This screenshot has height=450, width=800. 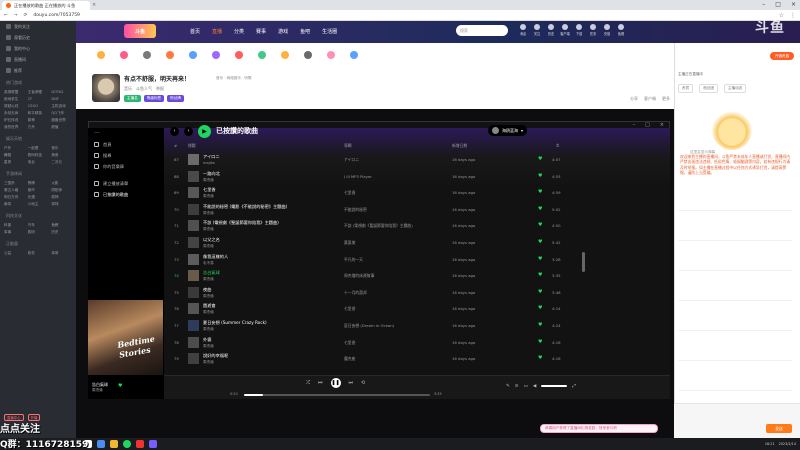 What do you see at coordinates (526, 386) in the screenshot?
I see `devices-icon: ▭` at bounding box center [526, 386].